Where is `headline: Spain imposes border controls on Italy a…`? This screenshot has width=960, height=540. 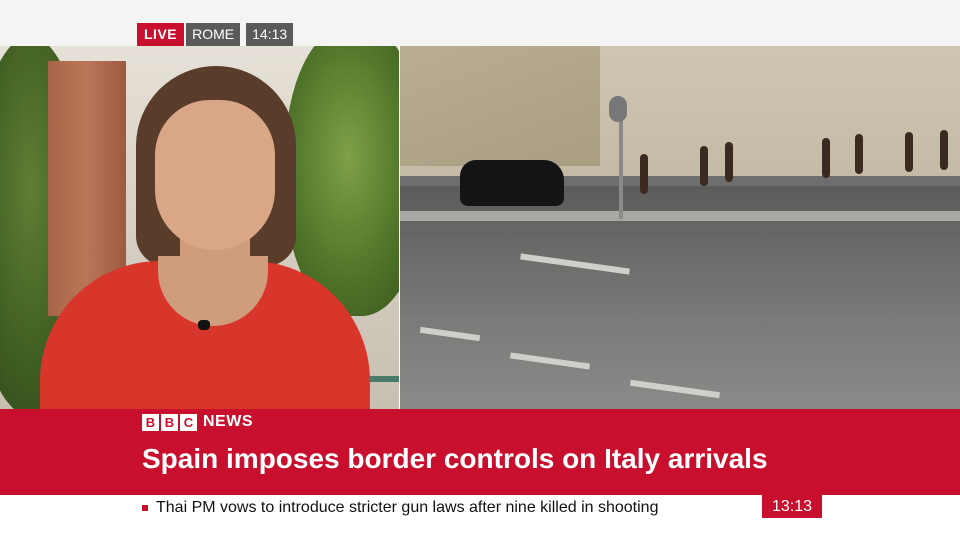
headline: Spain imposes border controls on Italy a… is located at coordinates (455, 458).